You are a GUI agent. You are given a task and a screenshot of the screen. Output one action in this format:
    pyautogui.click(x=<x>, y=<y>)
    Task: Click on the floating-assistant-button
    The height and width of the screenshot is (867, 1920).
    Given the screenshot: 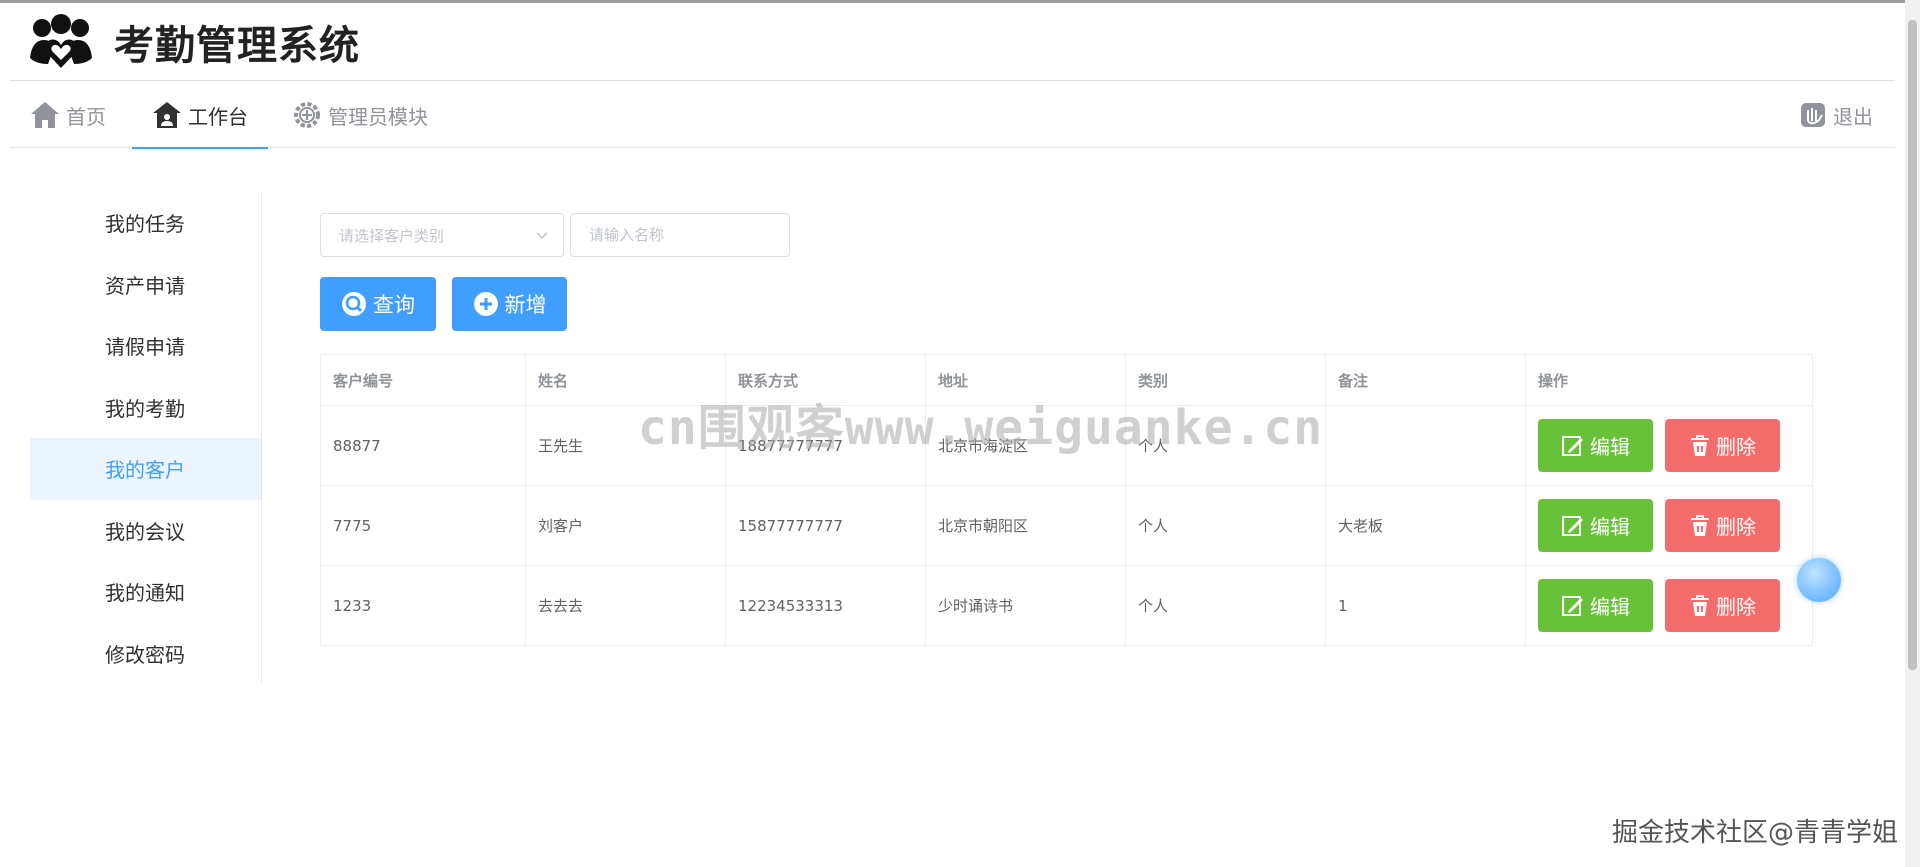 What is the action you would take?
    pyautogui.click(x=1819, y=580)
    